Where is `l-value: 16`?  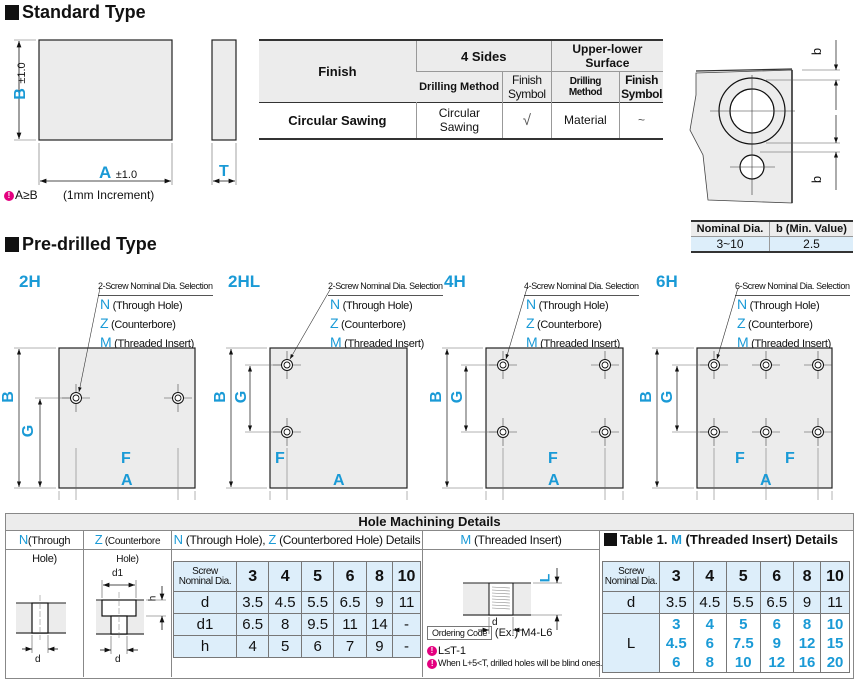
l-value: 16 is located at coordinates (807, 662).